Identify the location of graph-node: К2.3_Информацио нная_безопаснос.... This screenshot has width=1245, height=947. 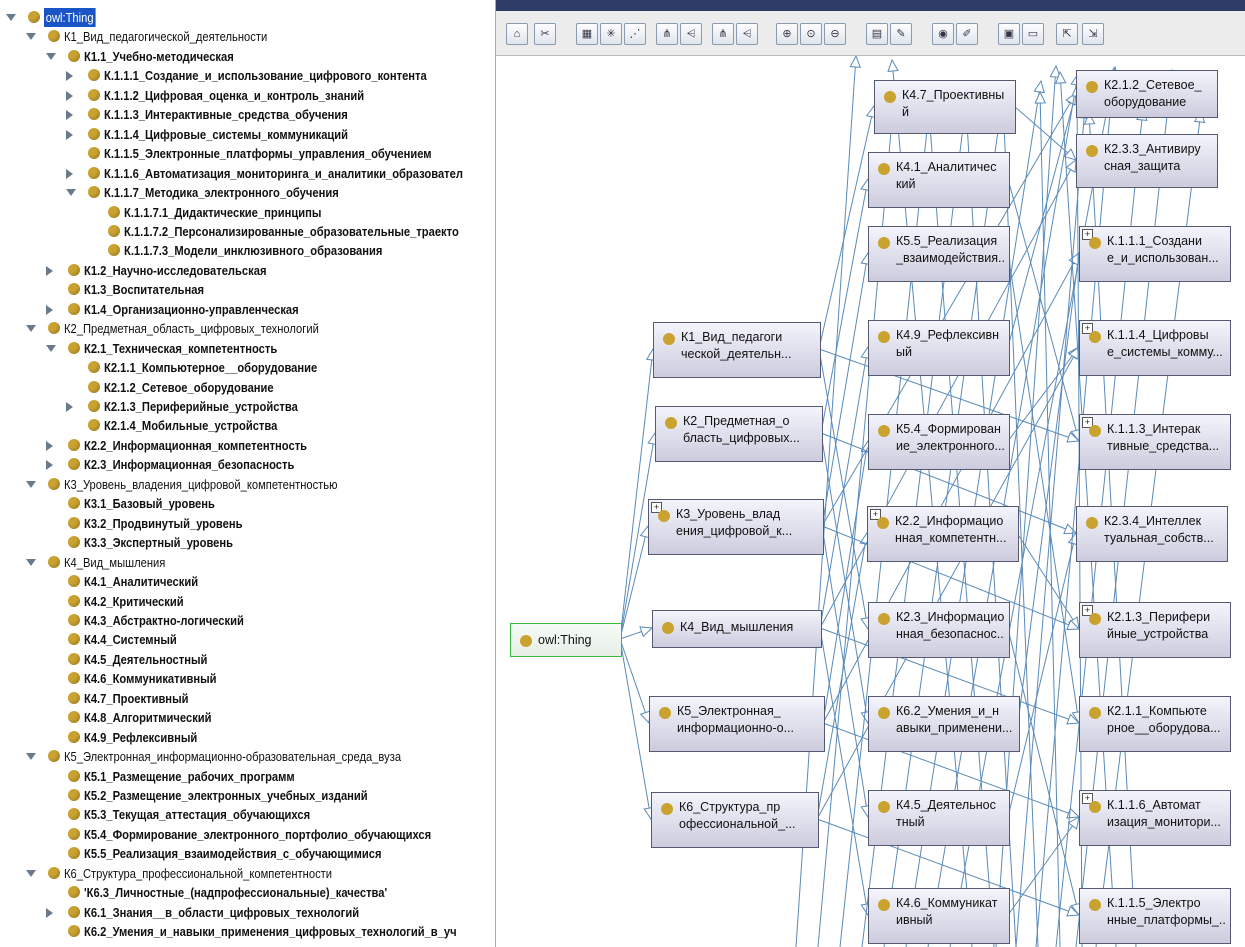
(939, 630).